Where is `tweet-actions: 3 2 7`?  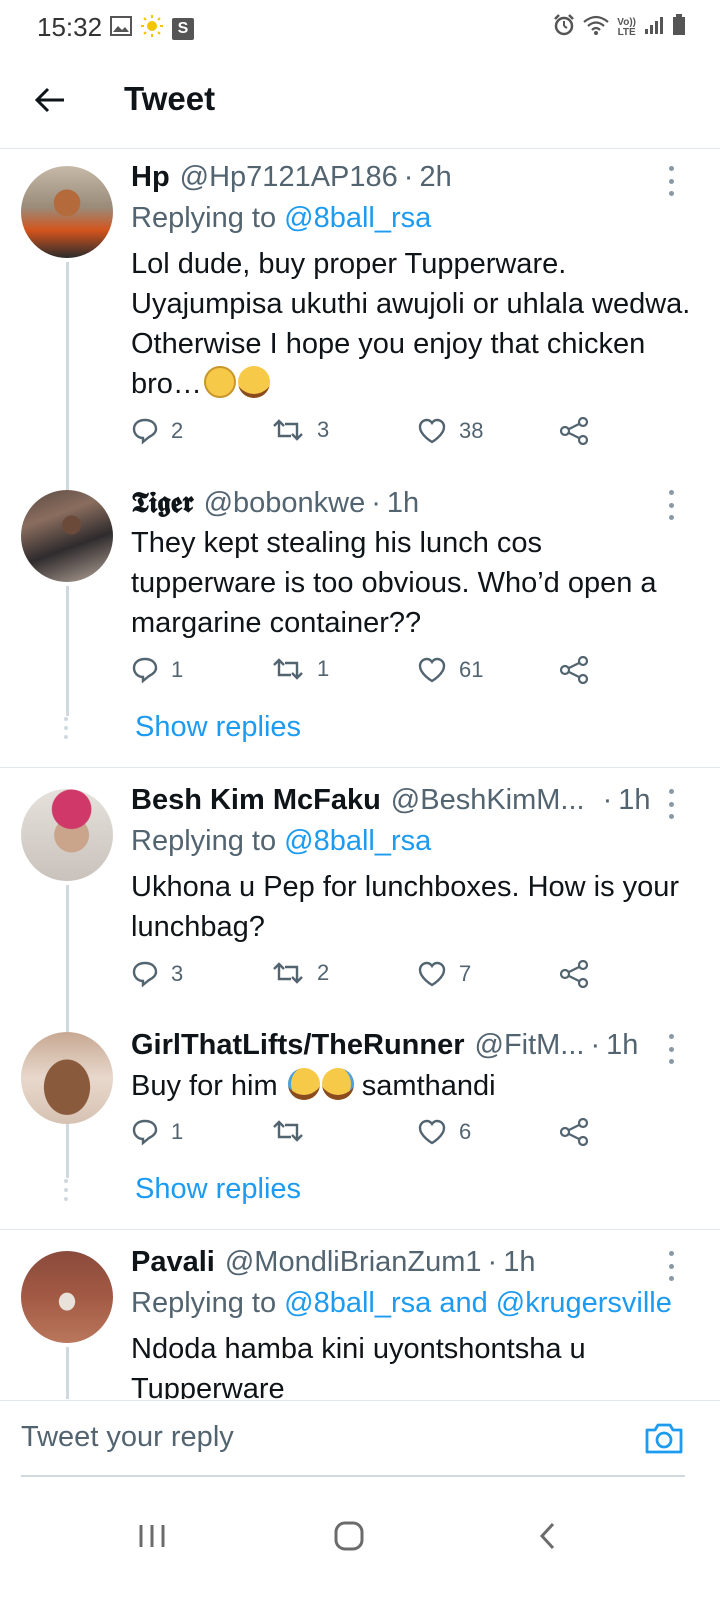 tweet-actions: 3 2 7 is located at coordinates (411, 980).